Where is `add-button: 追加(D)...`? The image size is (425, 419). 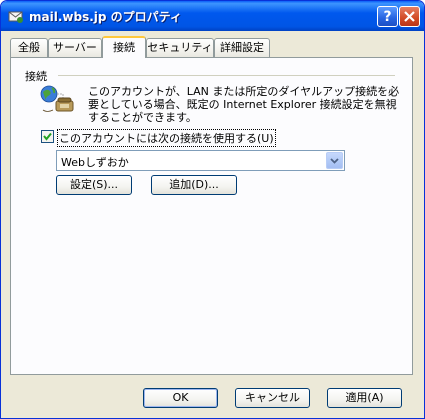 add-button: 追加(D)... is located at coordinates (194, 185).